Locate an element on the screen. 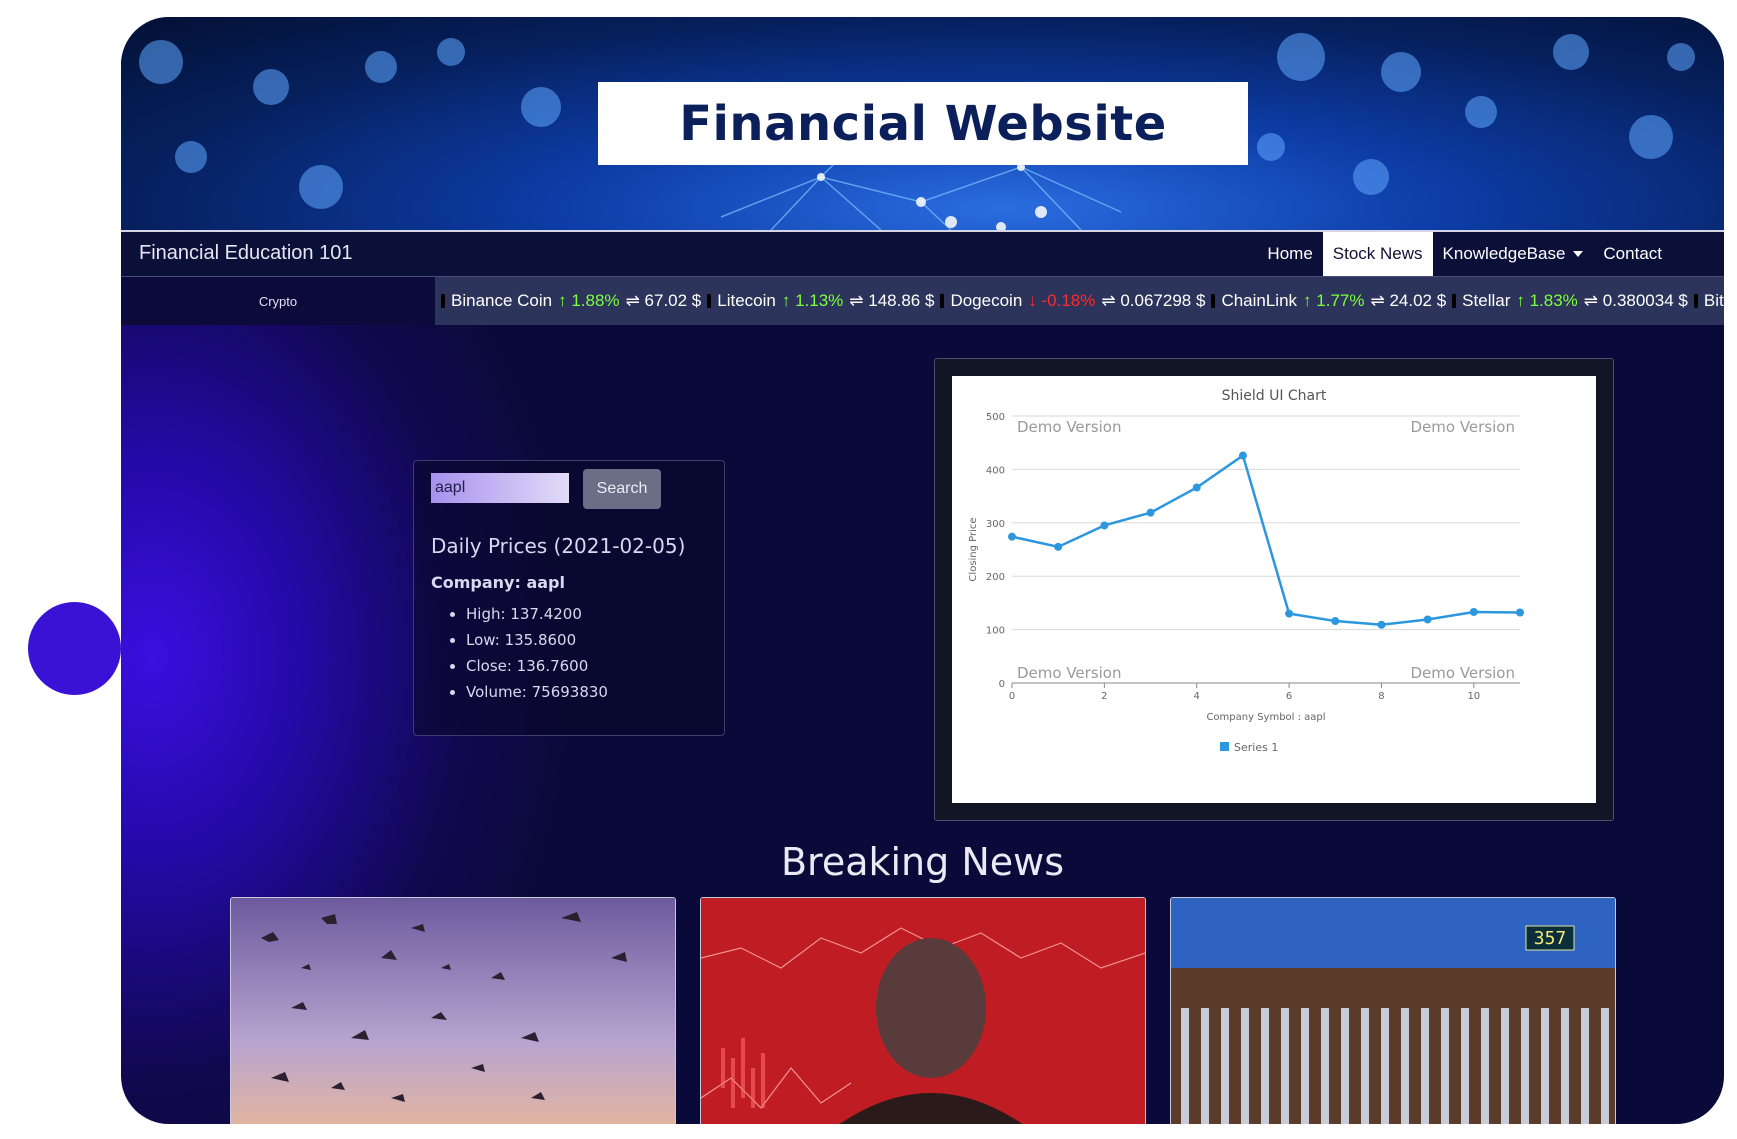 The height and width of the screenshot is (1139, 1737). ticker-change: ↑ 1.77% is located at coordinates (1333, 301).